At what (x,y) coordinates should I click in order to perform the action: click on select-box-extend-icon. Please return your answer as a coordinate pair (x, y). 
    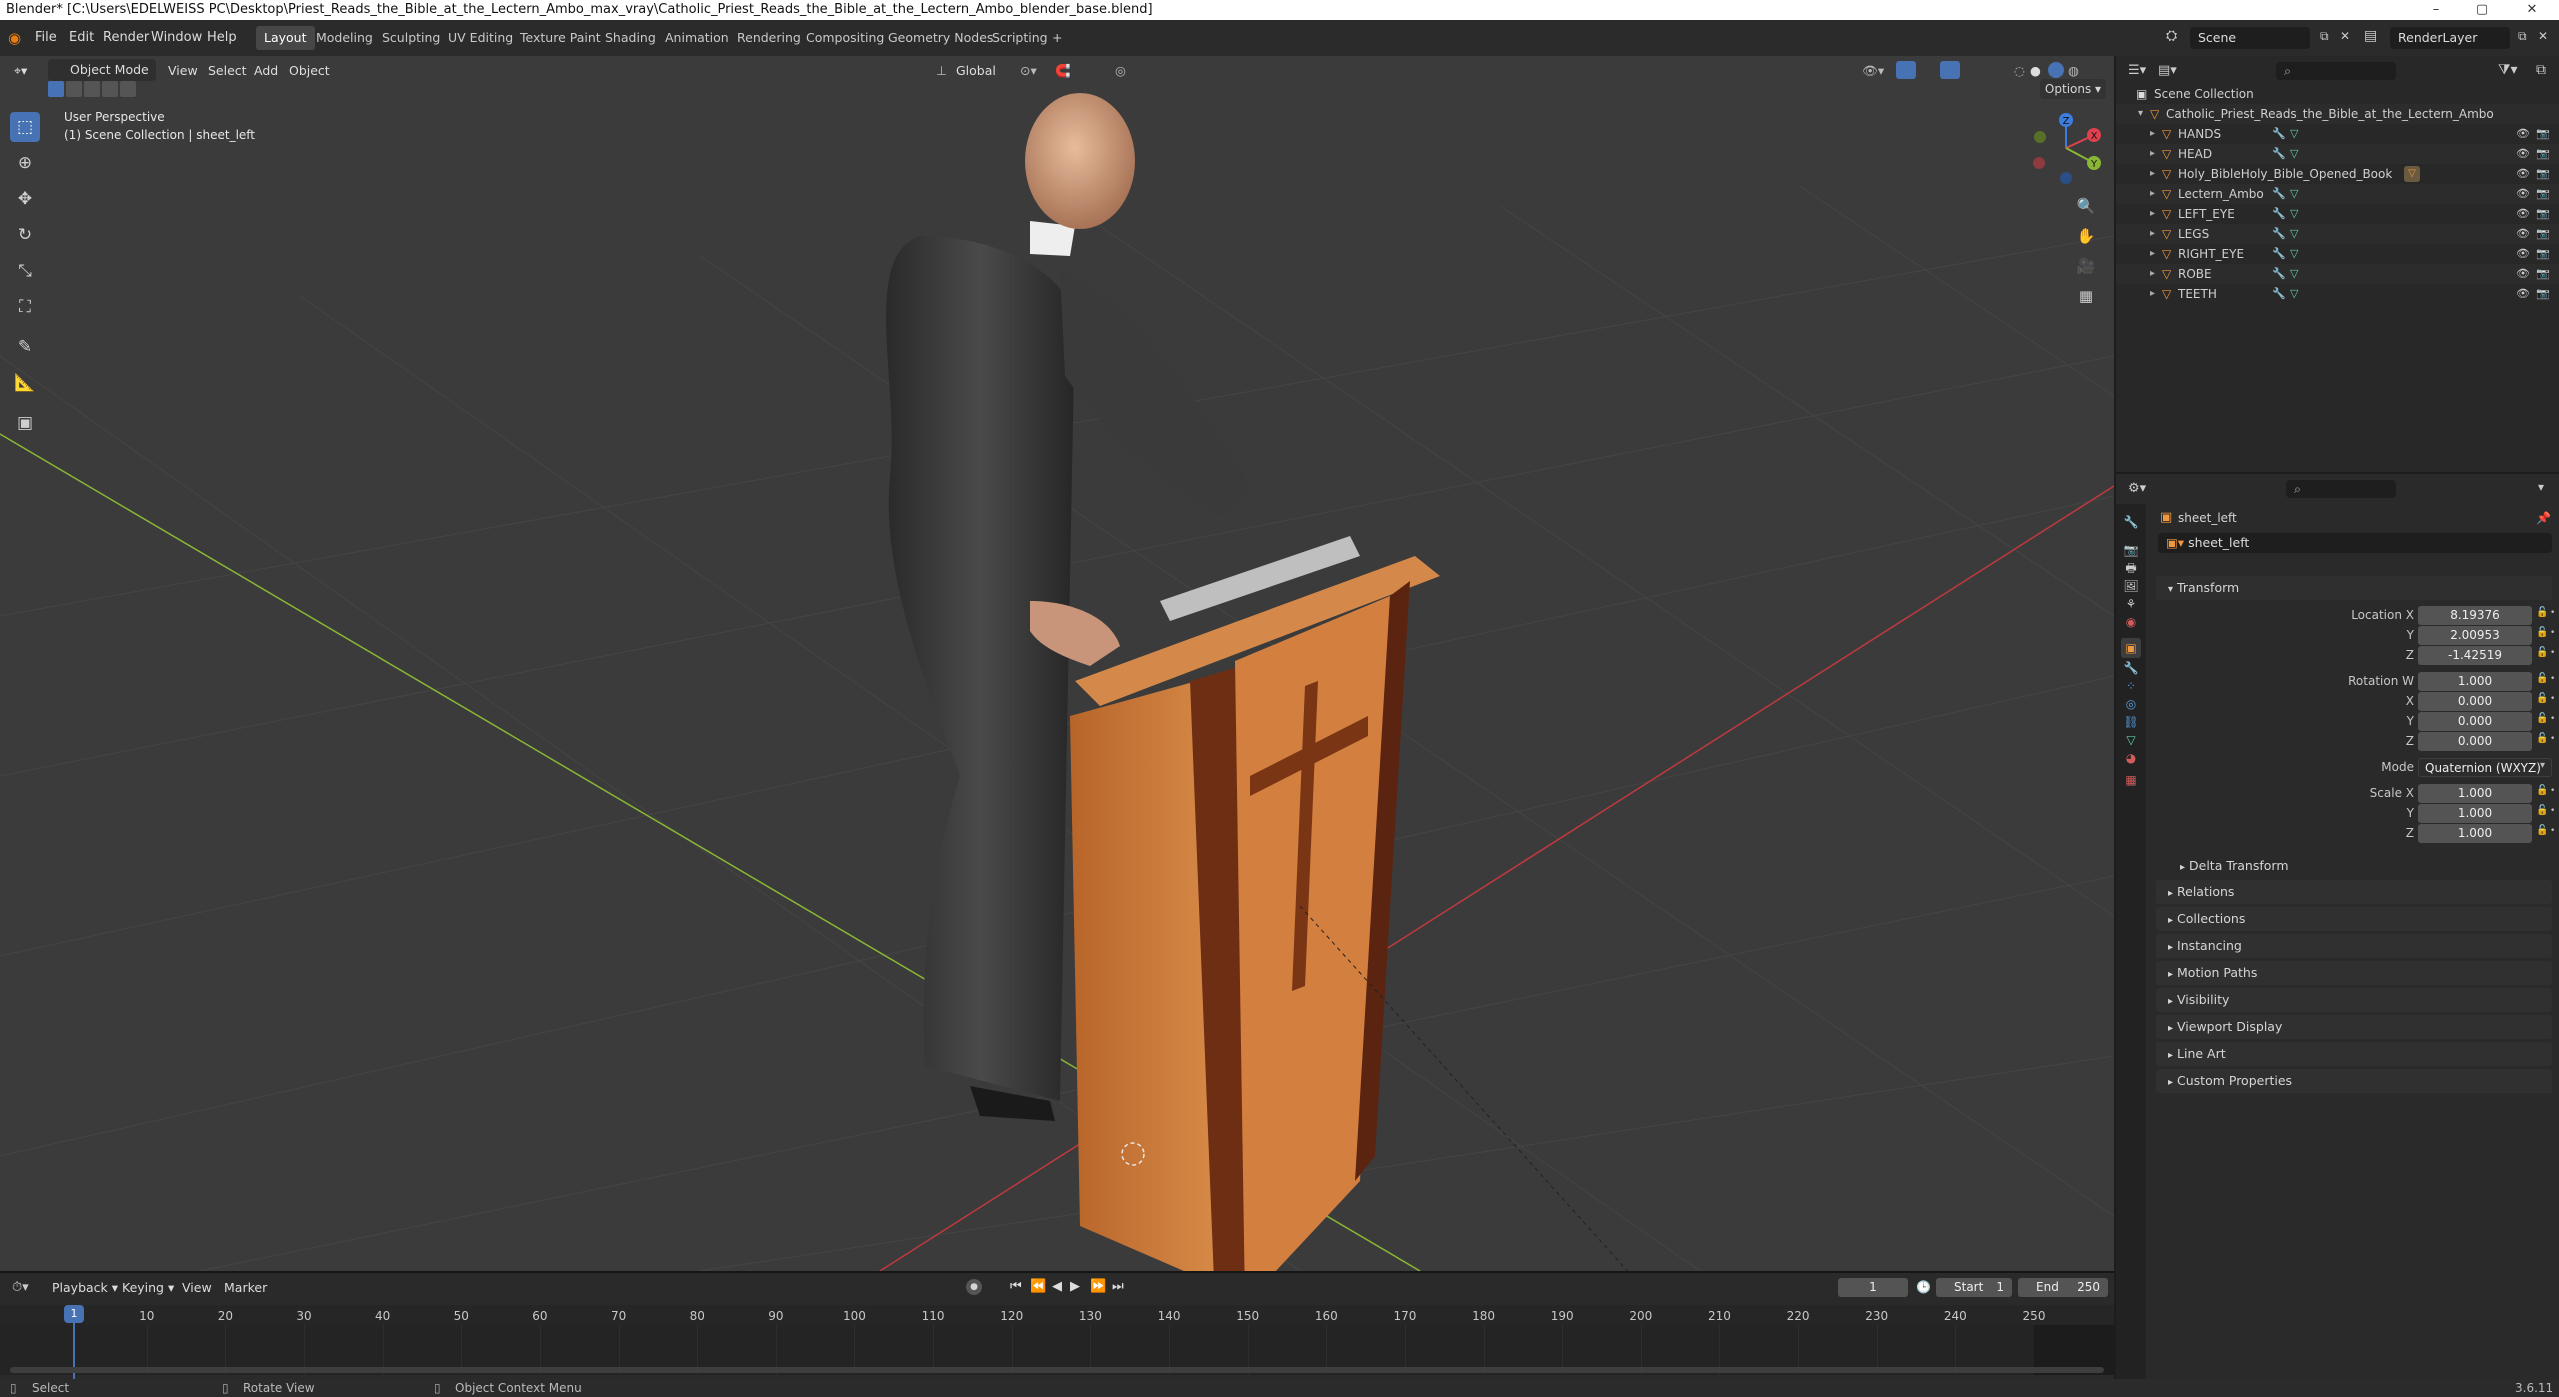
    Looking at the image, I should click on (74, 89).